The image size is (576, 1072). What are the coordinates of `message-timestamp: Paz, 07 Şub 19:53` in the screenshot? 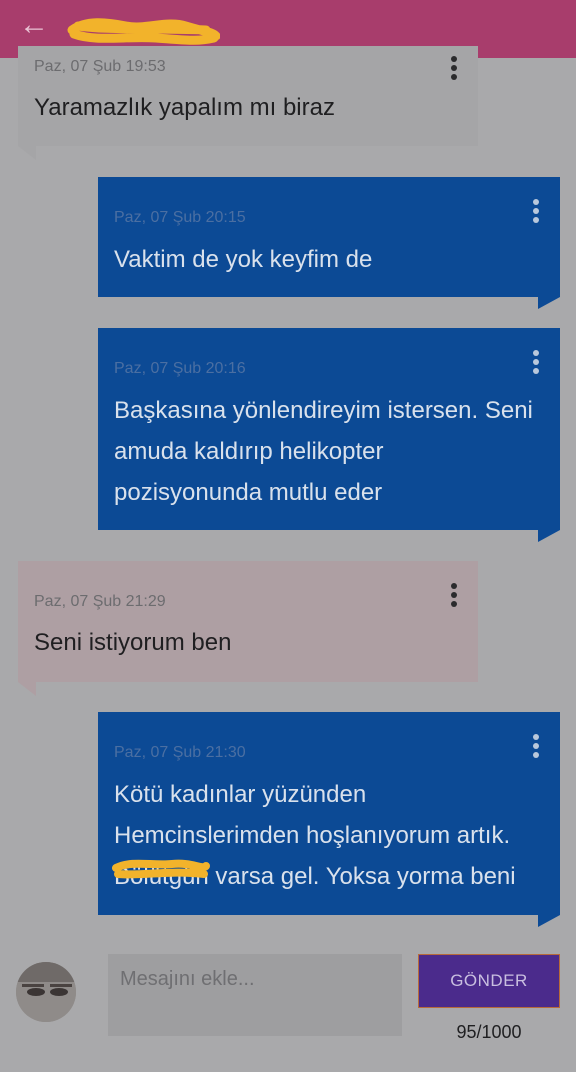 It's located at (100, 66).